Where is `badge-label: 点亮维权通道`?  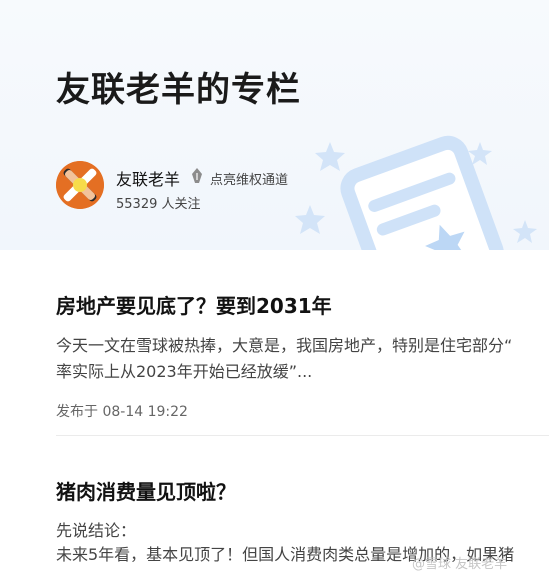 badge-label: 点亮维权通道 is located at coordinates (249, 178).